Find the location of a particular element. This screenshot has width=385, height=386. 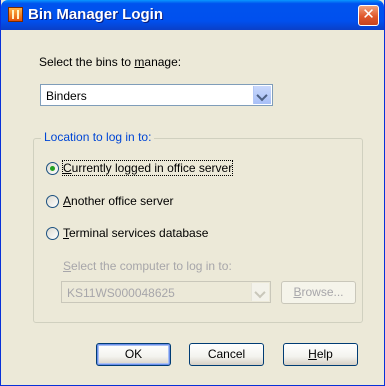

computer-select: KS11WS000048625 is located at coordinates (166, 292).